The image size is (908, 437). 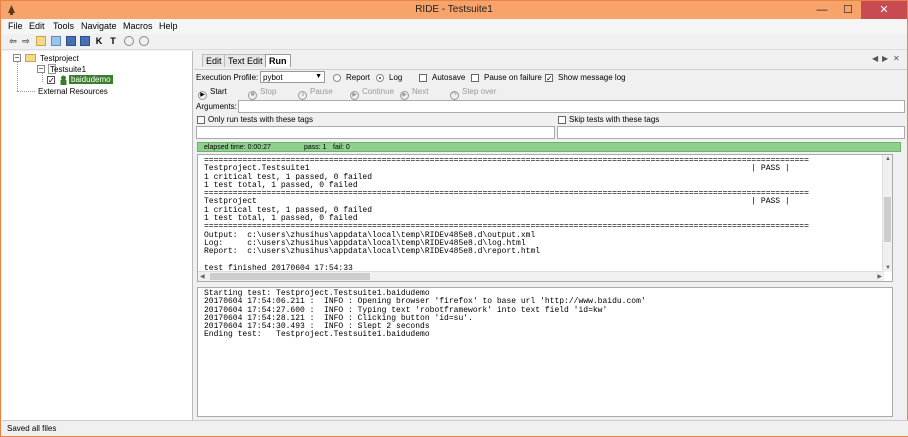 I want to click on autosave-label: Autosave, so click(x=449, y=77).